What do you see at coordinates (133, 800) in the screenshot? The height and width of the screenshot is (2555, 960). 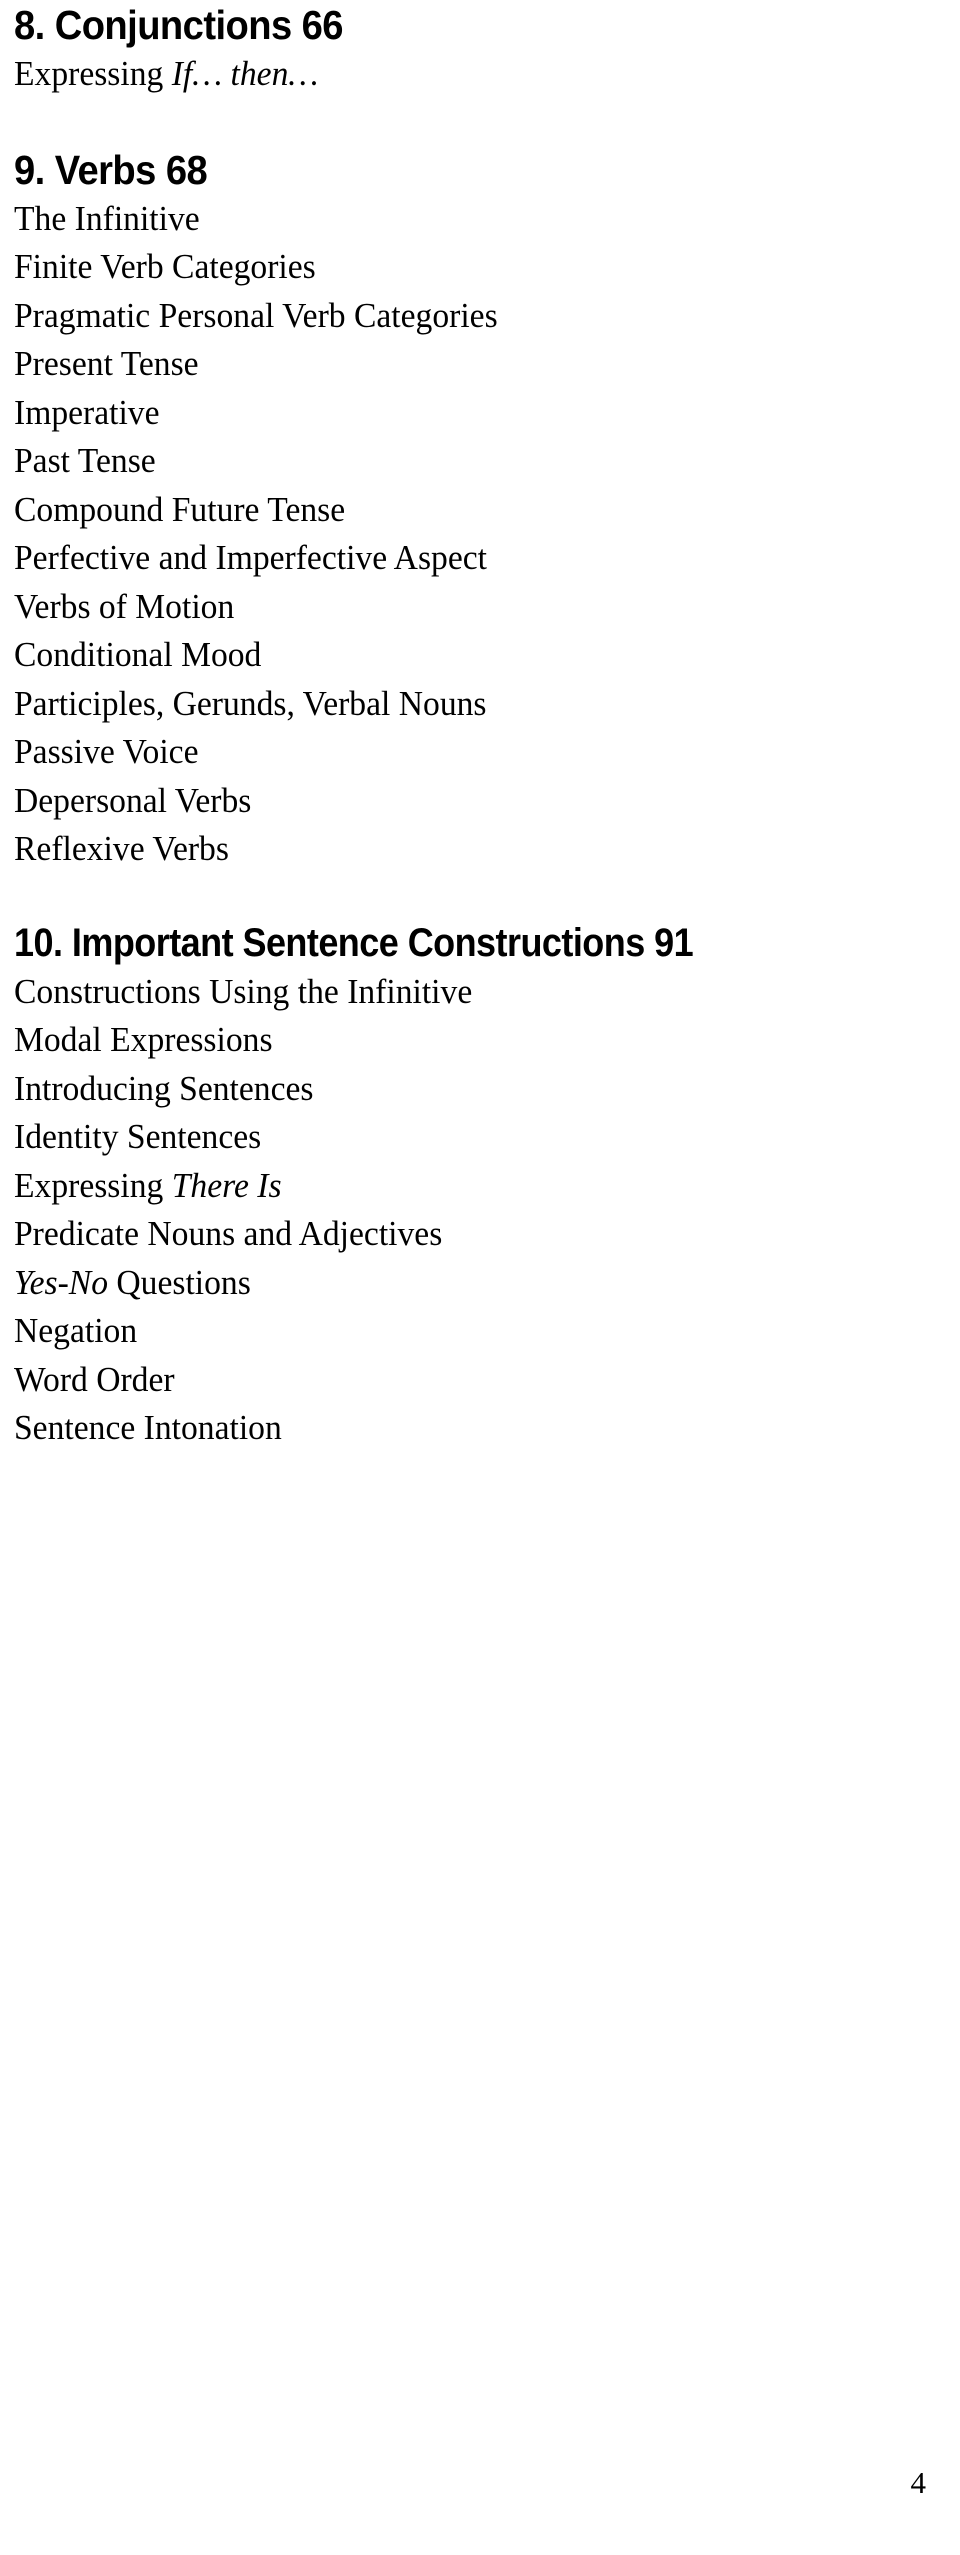 I see `toc-entry-prefix: Depersonal Verbs` at bounding box center [133, 800].